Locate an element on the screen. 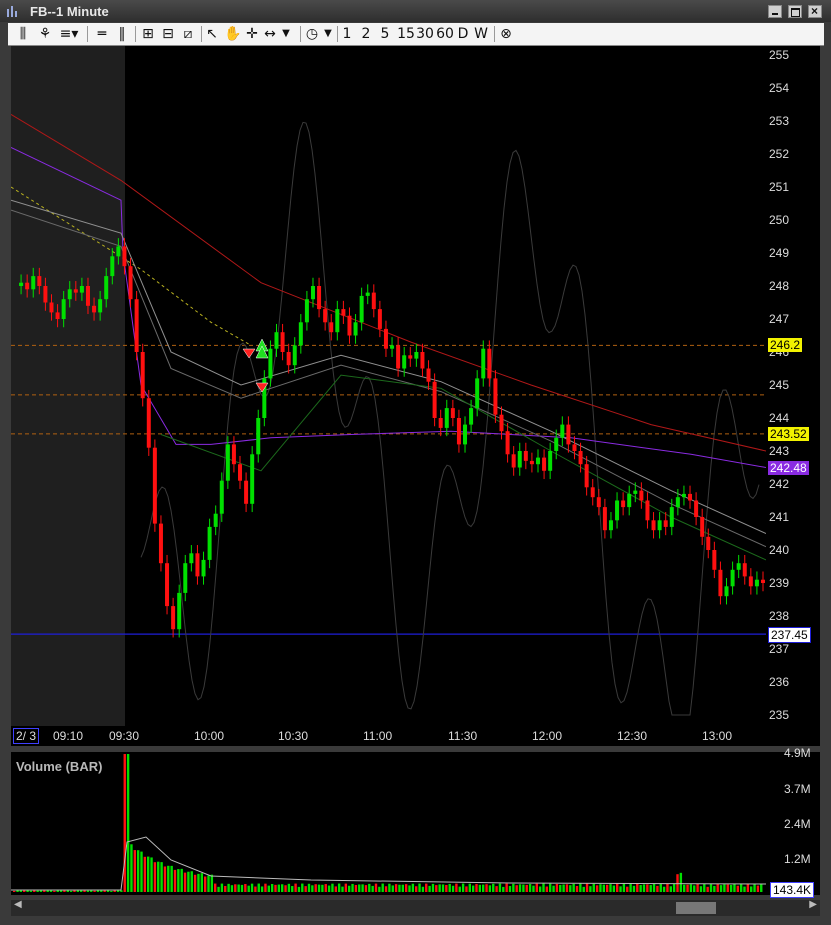  interval-15: 15 is located at coordinates (406, 34).